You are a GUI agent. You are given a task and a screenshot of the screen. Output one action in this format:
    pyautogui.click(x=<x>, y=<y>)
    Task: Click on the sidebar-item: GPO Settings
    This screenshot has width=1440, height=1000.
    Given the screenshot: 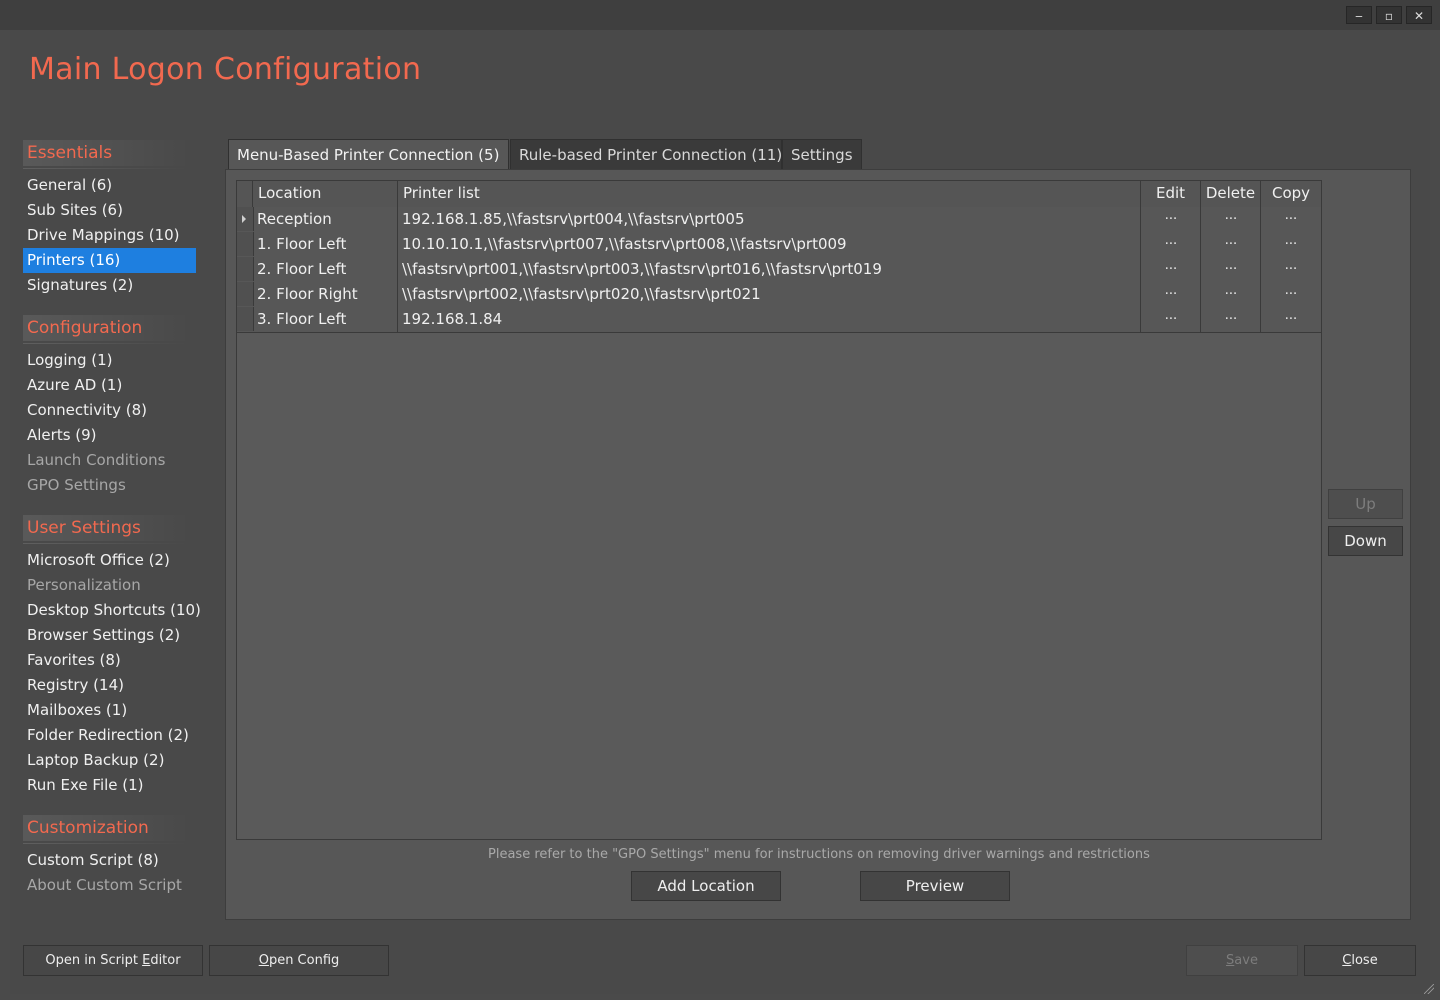 What is the action you would take?
    pyautogui.click(x=107, y=485)
    